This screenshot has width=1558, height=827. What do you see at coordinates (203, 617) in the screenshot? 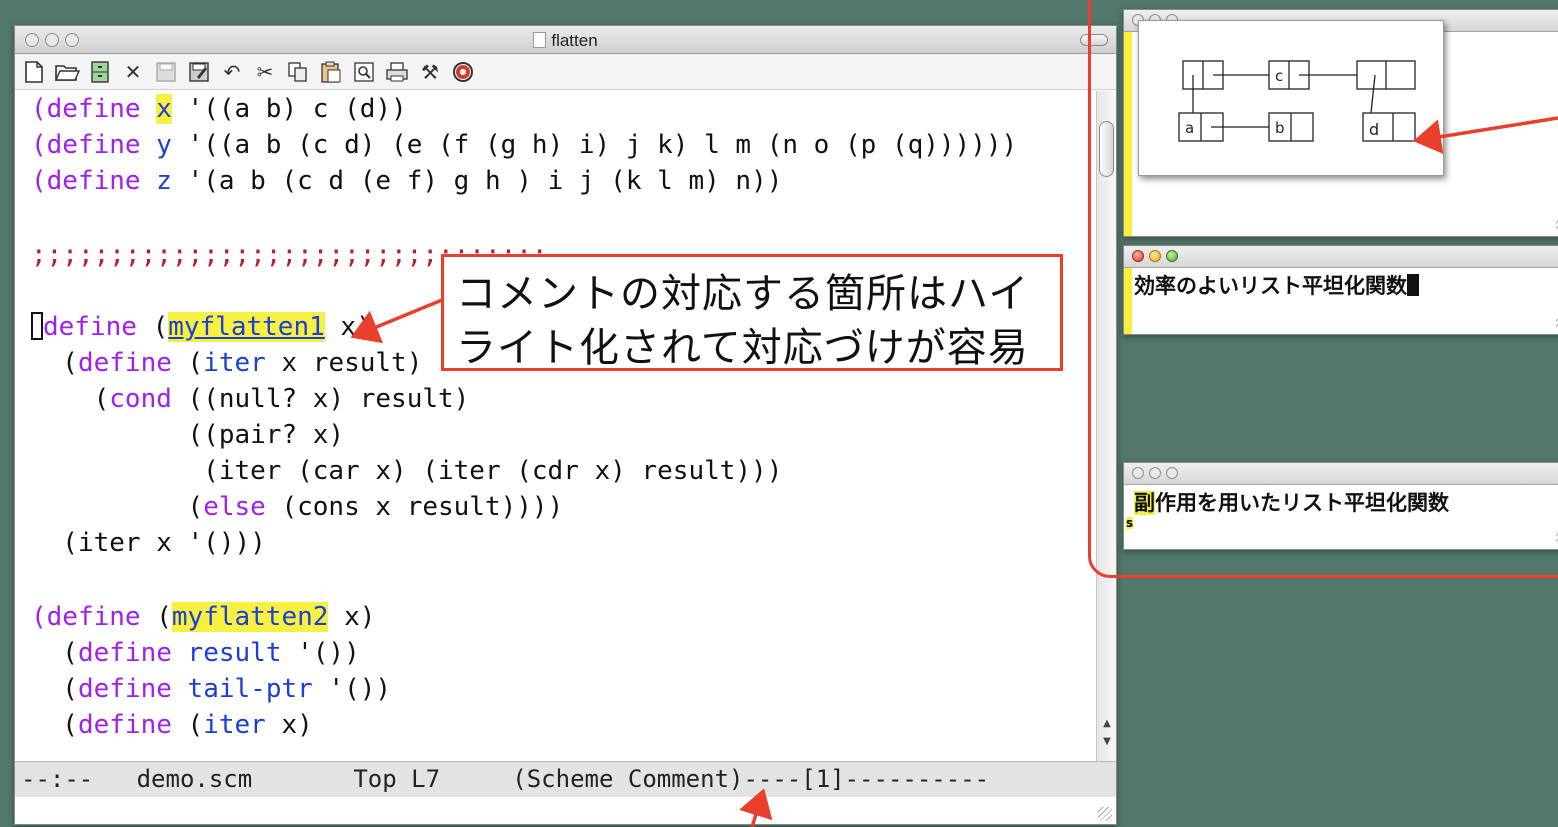
I see `code-line: (define (myflatten2 x)` at bounding box center [203, 617].